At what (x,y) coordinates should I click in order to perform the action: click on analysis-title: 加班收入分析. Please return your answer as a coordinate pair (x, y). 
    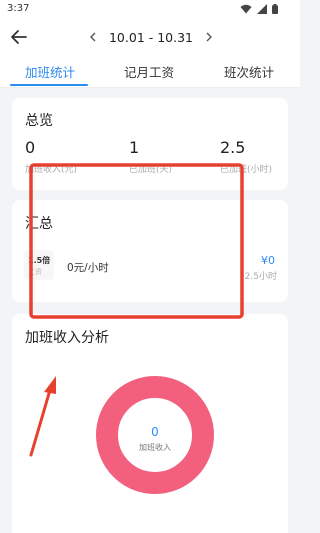
    Looking at the image, I should click on (67, 338).